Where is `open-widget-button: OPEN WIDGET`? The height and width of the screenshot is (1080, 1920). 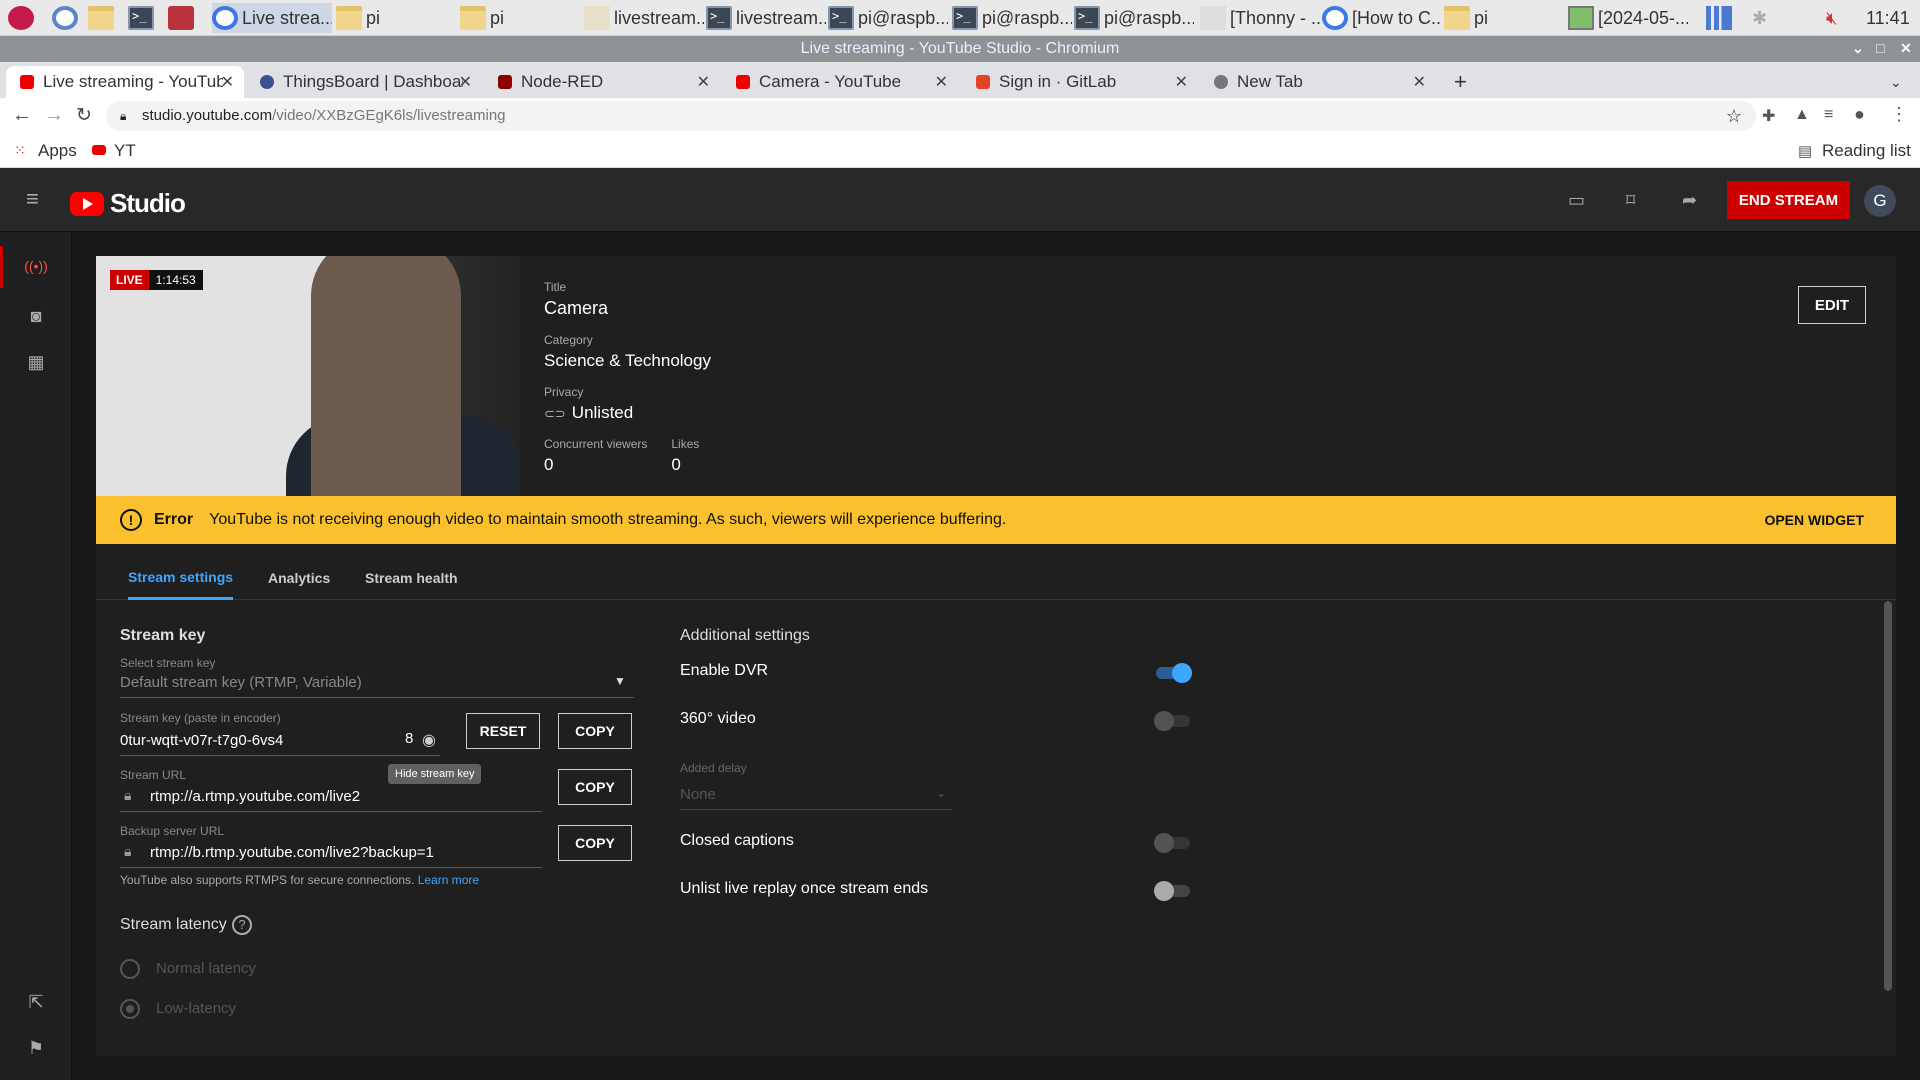
open-widget-button: OPEN WIDGET is located at coordinates (1814, 520).